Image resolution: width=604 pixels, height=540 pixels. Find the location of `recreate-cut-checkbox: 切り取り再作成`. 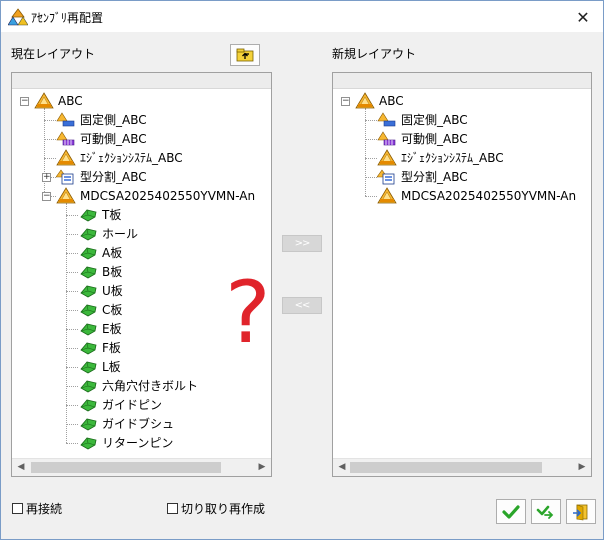

recreate-cut-checkbox: 切り取り再作成 is located at coordinates (216, 508).